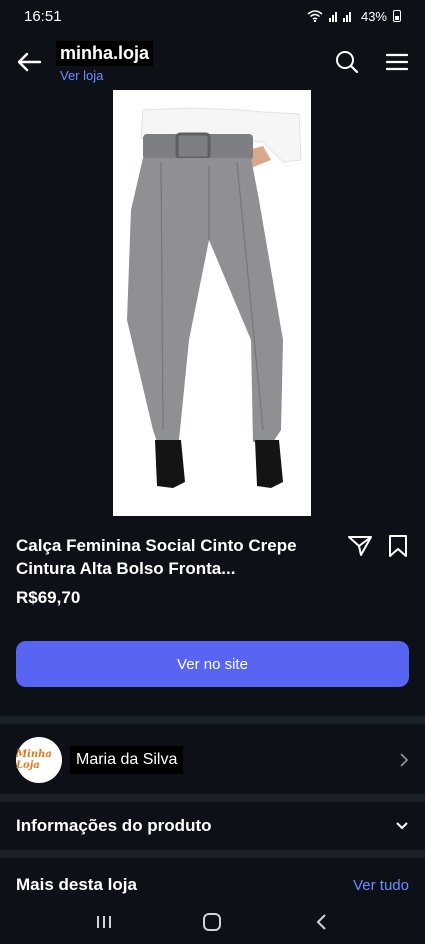 The height and width of the screenshot is (944, 425). What do you see at coordinates (76, 884) in the screenshot?
I see `more-from-store-title: Mais desta loja` at bounding box center [76, 884].